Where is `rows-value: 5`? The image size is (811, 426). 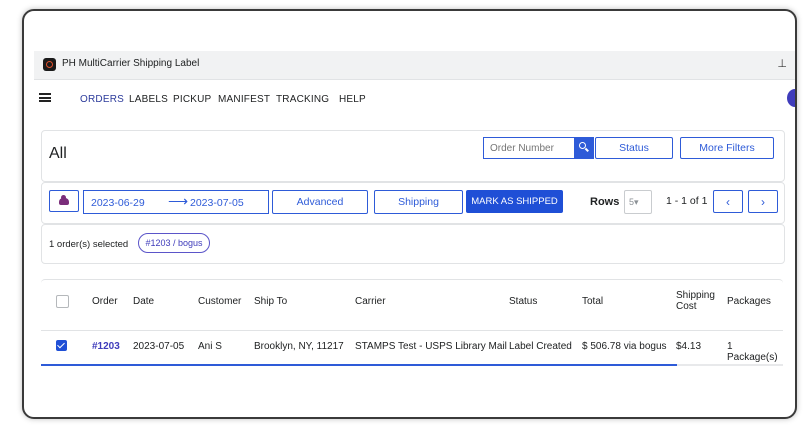 rows-value: 5 is located at coordinates (632, 202).